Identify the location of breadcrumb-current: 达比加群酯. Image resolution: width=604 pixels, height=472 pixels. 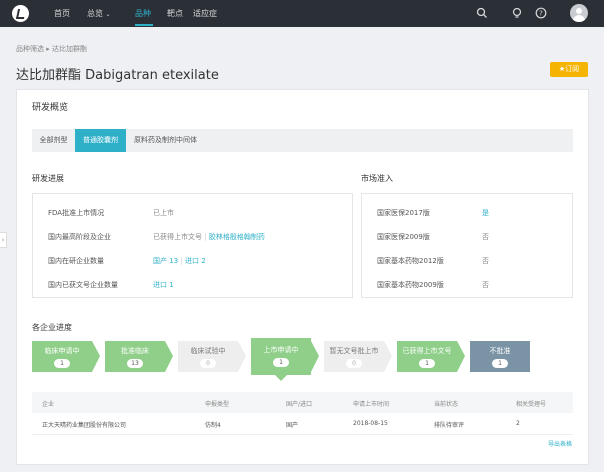
(69, 49).